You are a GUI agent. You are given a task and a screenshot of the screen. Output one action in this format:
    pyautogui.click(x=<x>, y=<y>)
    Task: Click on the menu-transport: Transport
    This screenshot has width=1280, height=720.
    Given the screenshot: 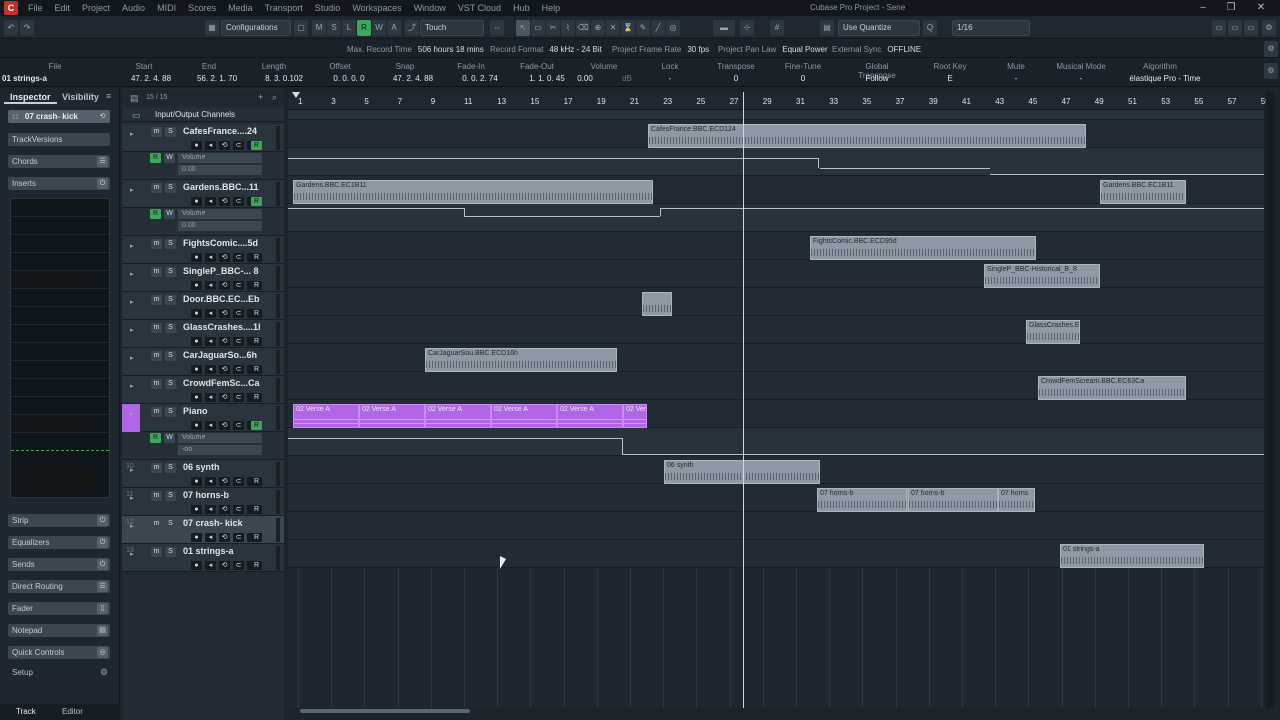 What is the action you would take?
    pyautogui.click(x=284, y=8)
    